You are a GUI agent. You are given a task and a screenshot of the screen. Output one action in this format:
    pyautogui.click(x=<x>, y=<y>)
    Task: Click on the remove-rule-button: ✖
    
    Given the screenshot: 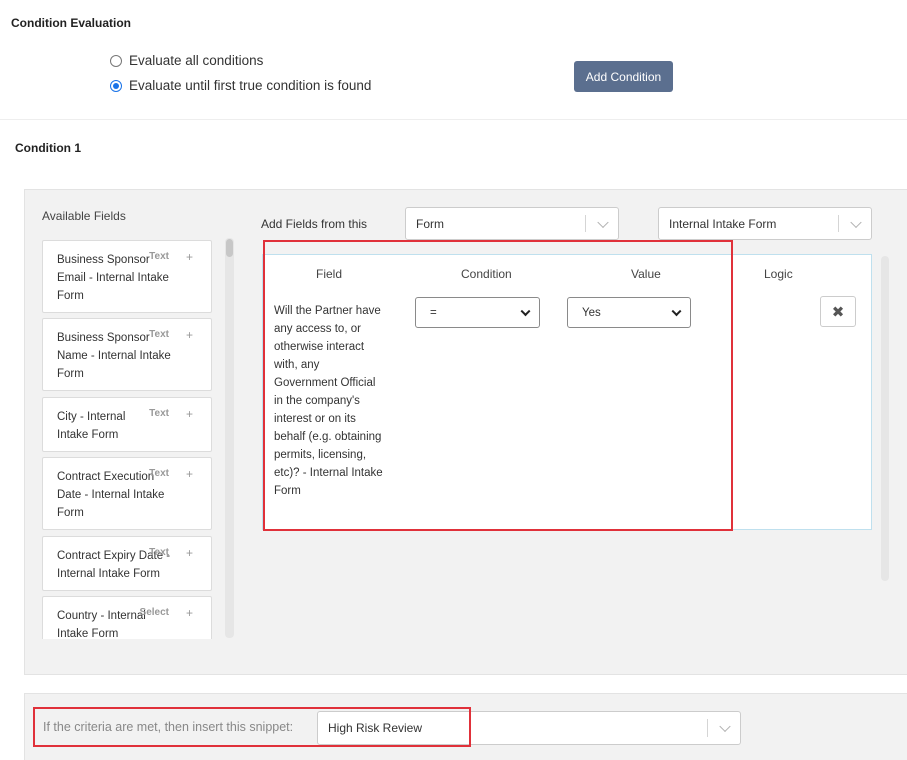 What is the action you would take?
    pyautogui.click(x=838, y=311)
    